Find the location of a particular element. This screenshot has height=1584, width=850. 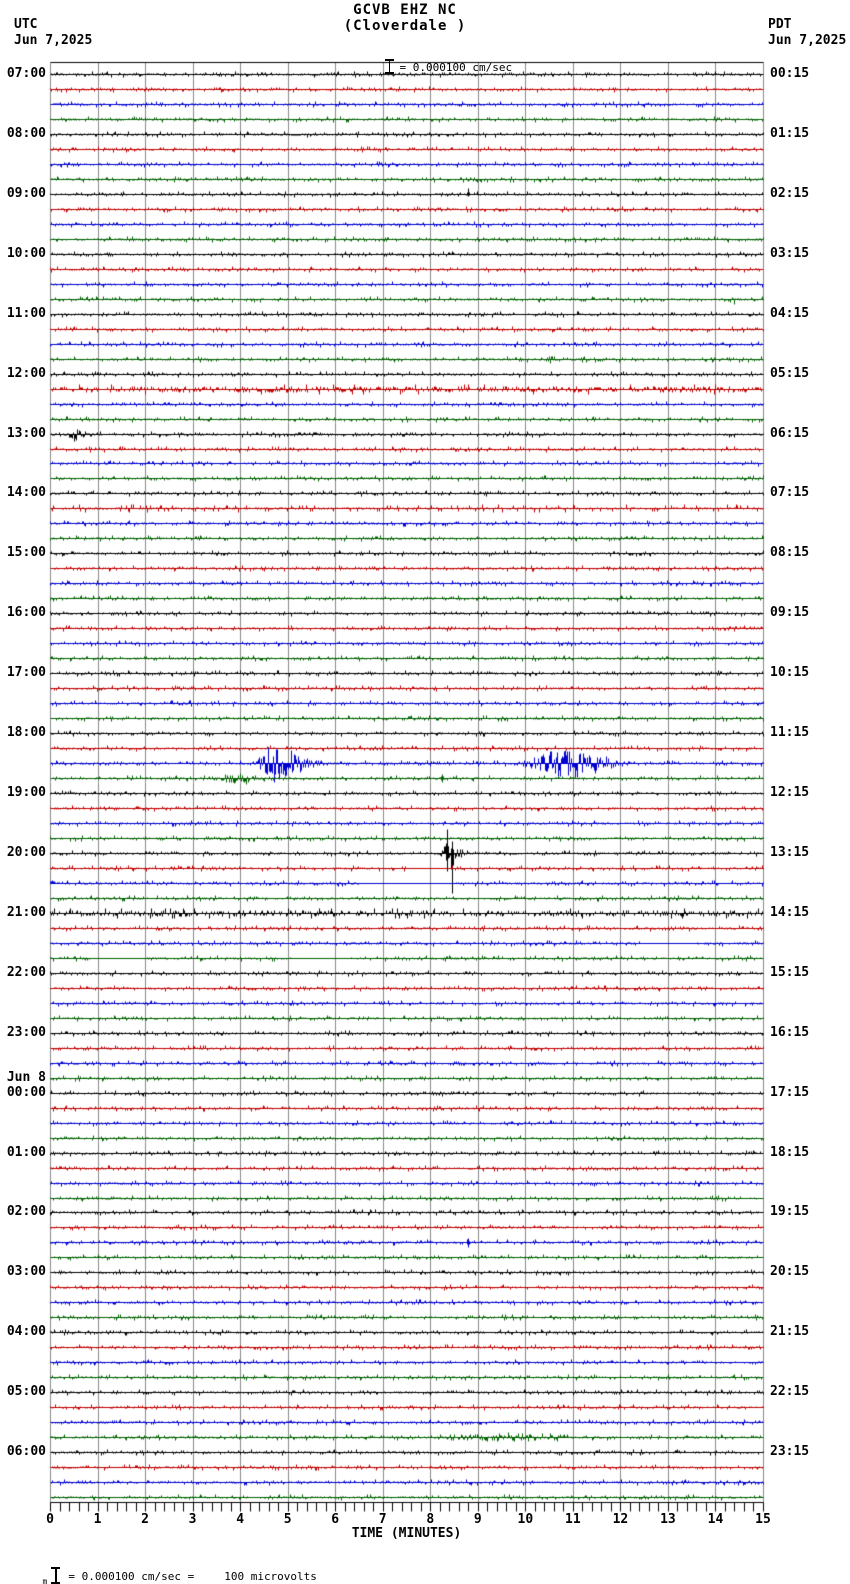

utc-hour-label: 18:00 is located at coordinates (26, 733).